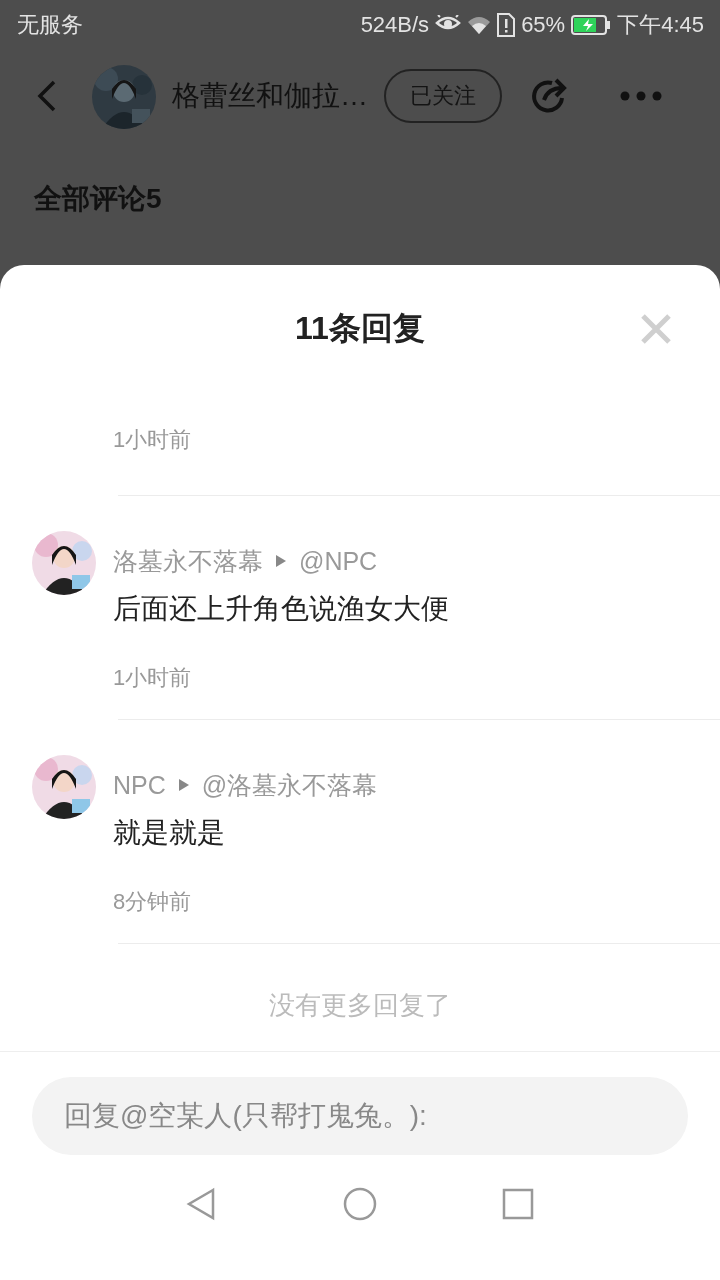  Describe the element at coordinates (641, 96) in the screenshot. I see `more-icon` at that location.